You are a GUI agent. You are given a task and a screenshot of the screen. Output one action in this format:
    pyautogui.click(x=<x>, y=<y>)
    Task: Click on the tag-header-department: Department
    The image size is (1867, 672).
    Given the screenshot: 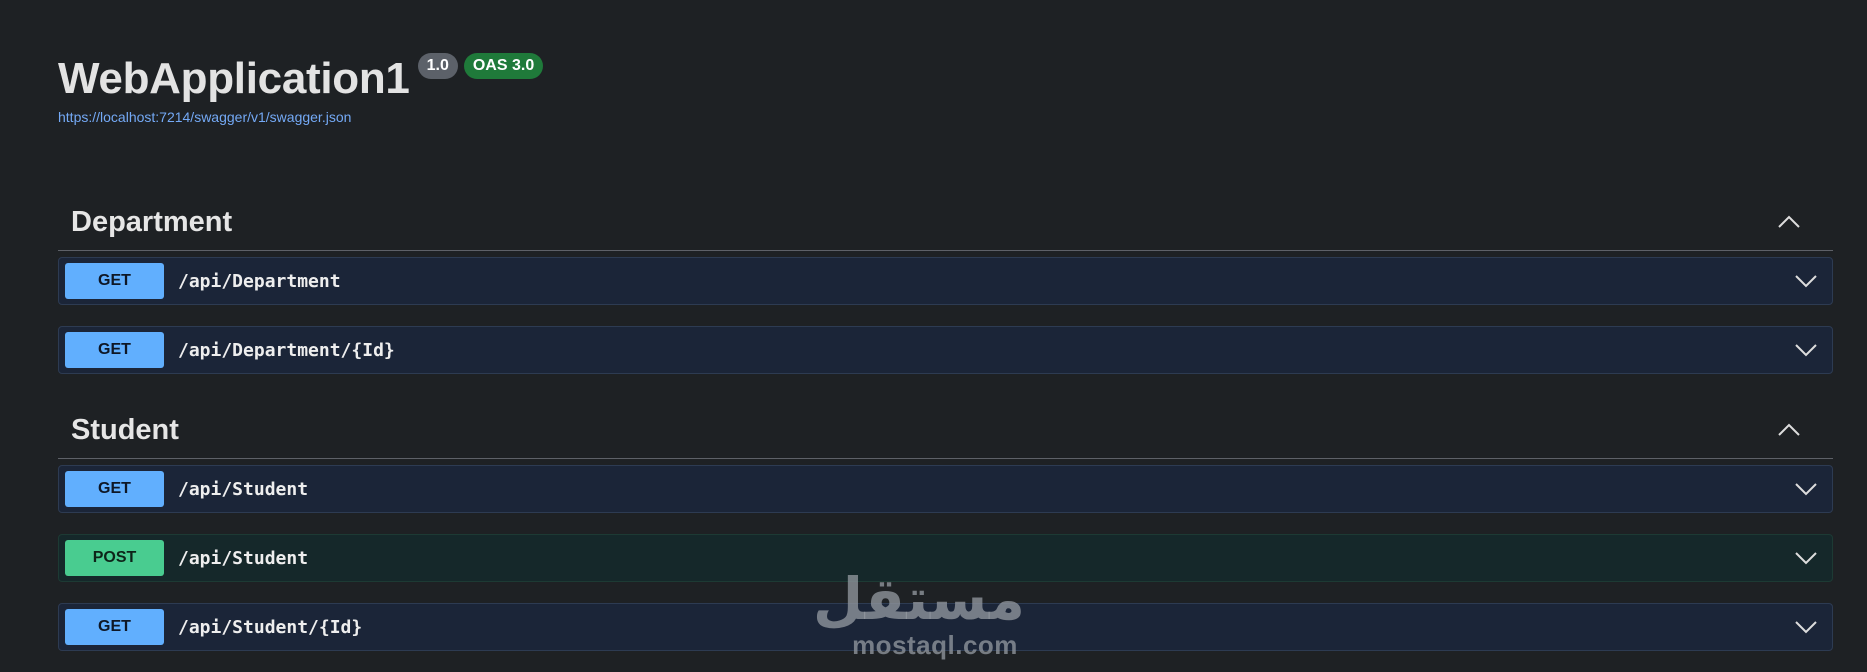 What is the action you would take?
    pyautogui.click(x=945, y=222)
    